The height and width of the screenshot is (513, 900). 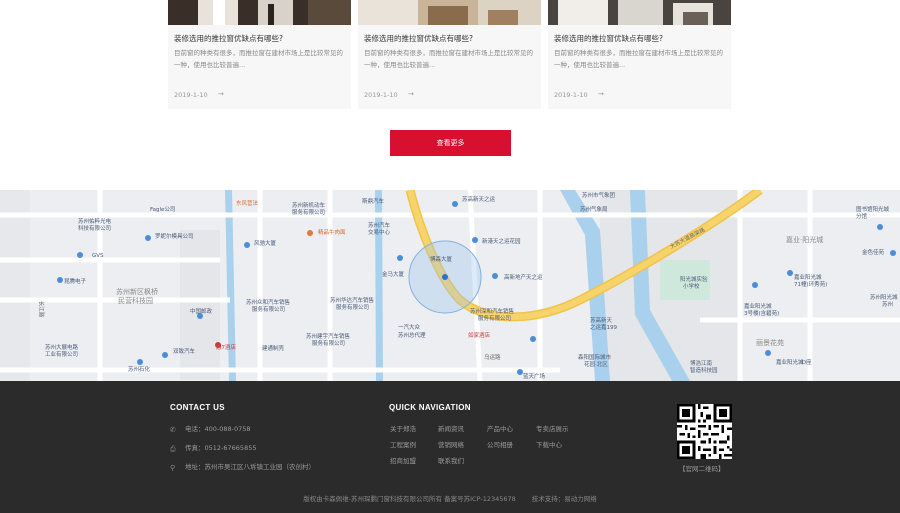 I want to click on map-label: 博浩江南, so click(x=701, y=364).